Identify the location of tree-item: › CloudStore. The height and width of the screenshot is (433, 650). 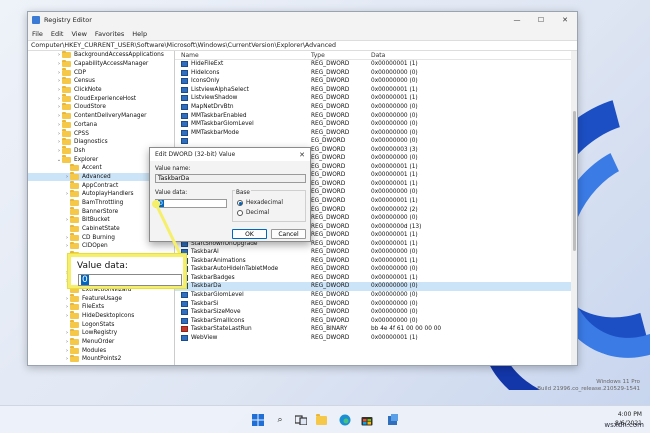
(101, 107).